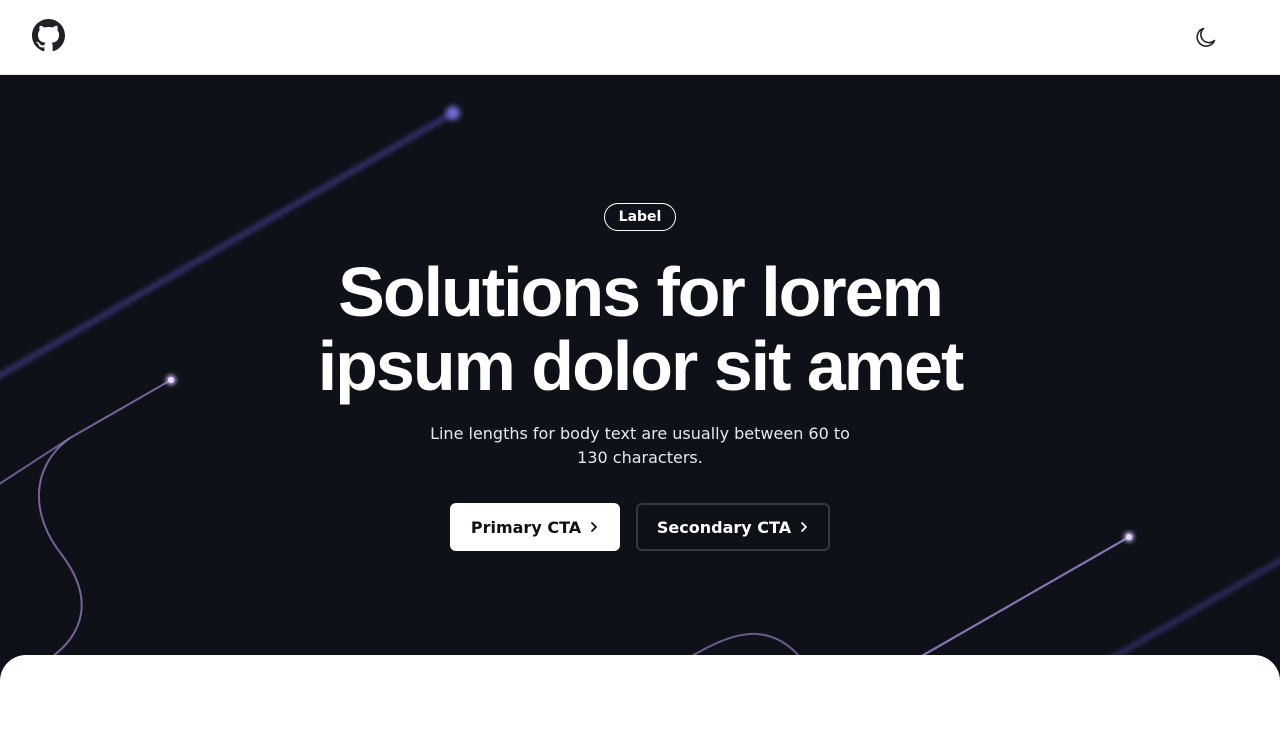 This screenshot has height=735, width=1280. Describe the element at coordinates (641, 329) in the screenshot. I see `hero-title: Solutions for lorem ipsum dolor sit amet` at that location.